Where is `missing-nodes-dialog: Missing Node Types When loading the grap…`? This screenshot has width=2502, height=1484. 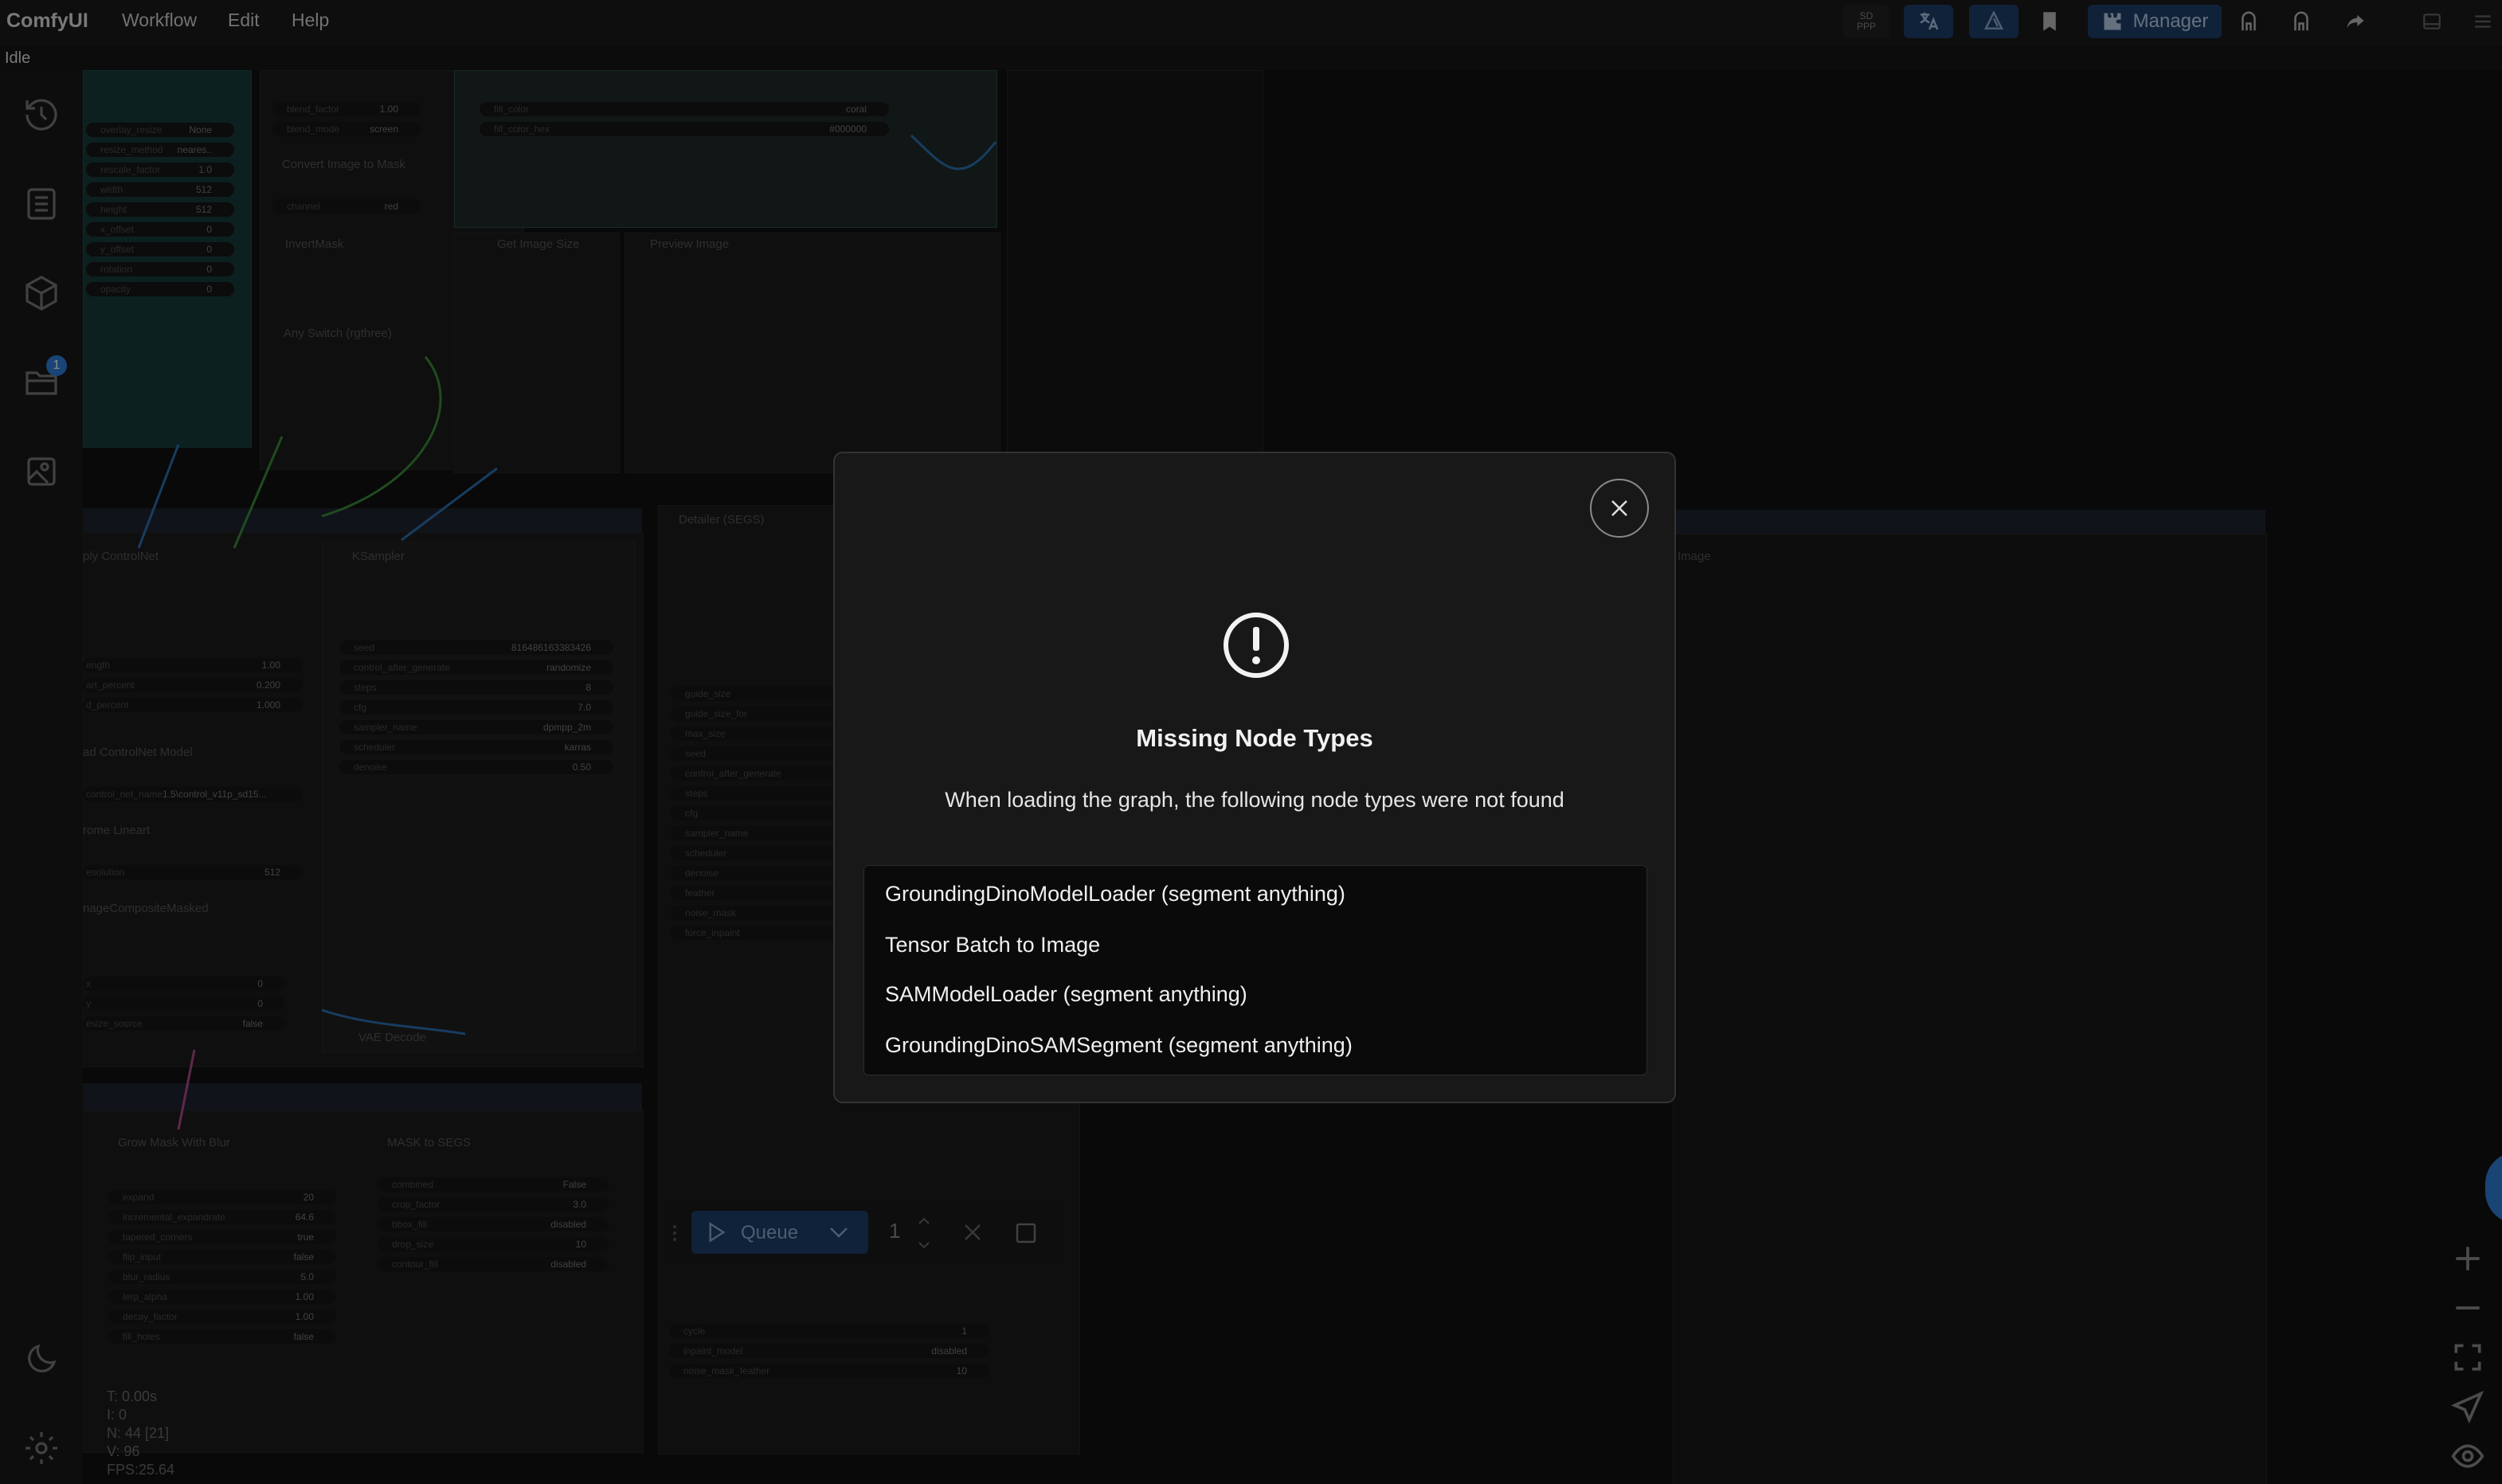
missing-nodes-dialog: Missing Node Types When loading the grap… is located at coordinates (1254, 777).